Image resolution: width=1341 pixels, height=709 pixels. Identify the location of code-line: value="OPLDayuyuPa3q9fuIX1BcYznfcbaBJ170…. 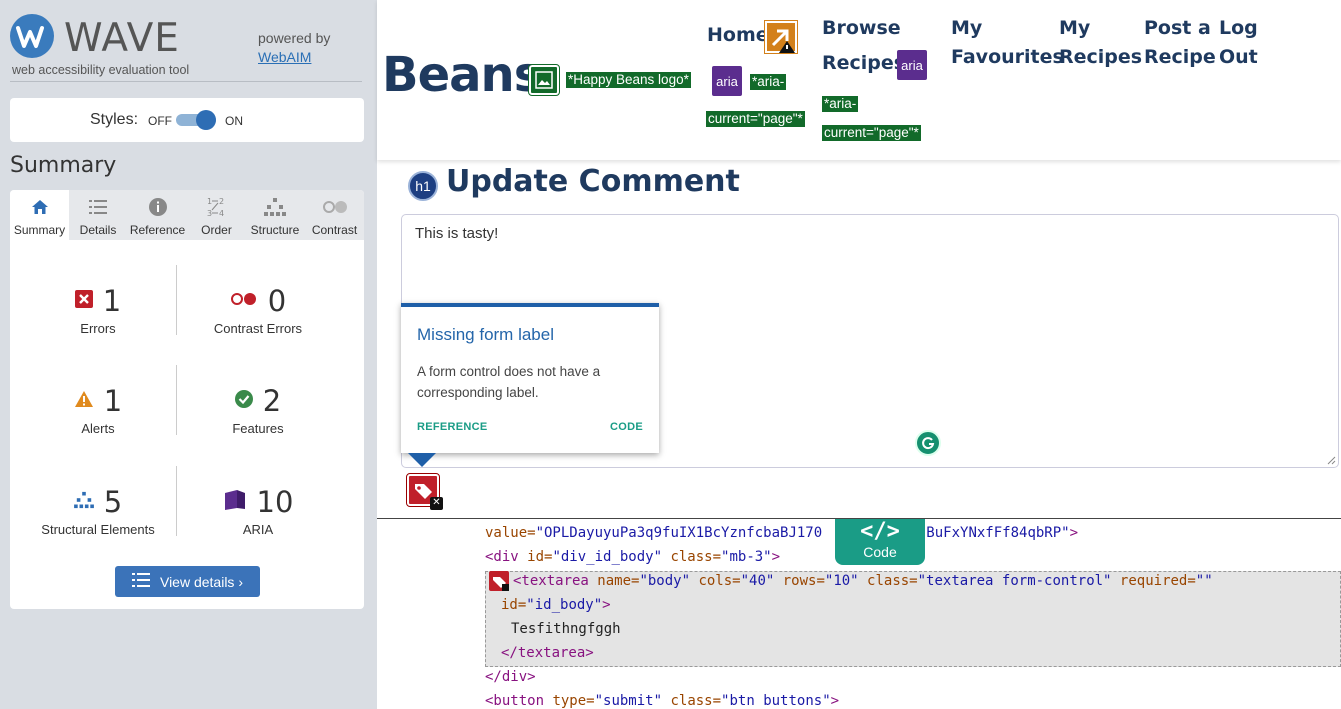
(781, 533).